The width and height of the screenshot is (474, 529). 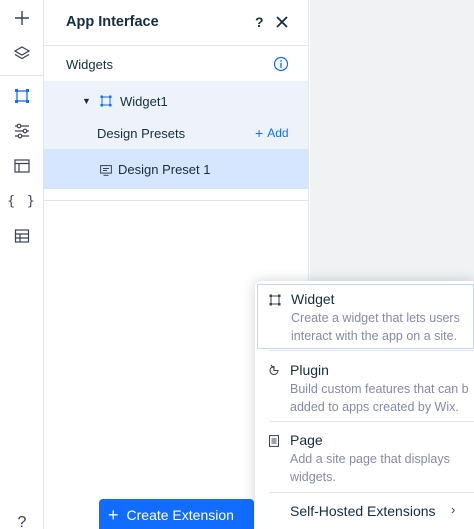 I want to click on widgets-label: Widgets, so click(x=89, y=64).